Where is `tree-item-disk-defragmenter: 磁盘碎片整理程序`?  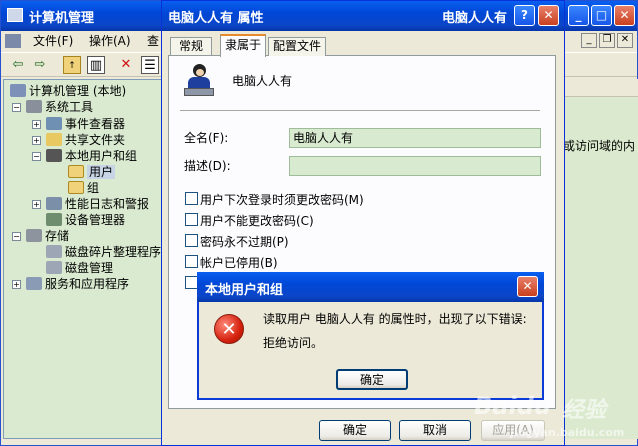 tree-item-disk-defragmenter: 磁盘碎片整理程序 is located at coordinates (103, 252).